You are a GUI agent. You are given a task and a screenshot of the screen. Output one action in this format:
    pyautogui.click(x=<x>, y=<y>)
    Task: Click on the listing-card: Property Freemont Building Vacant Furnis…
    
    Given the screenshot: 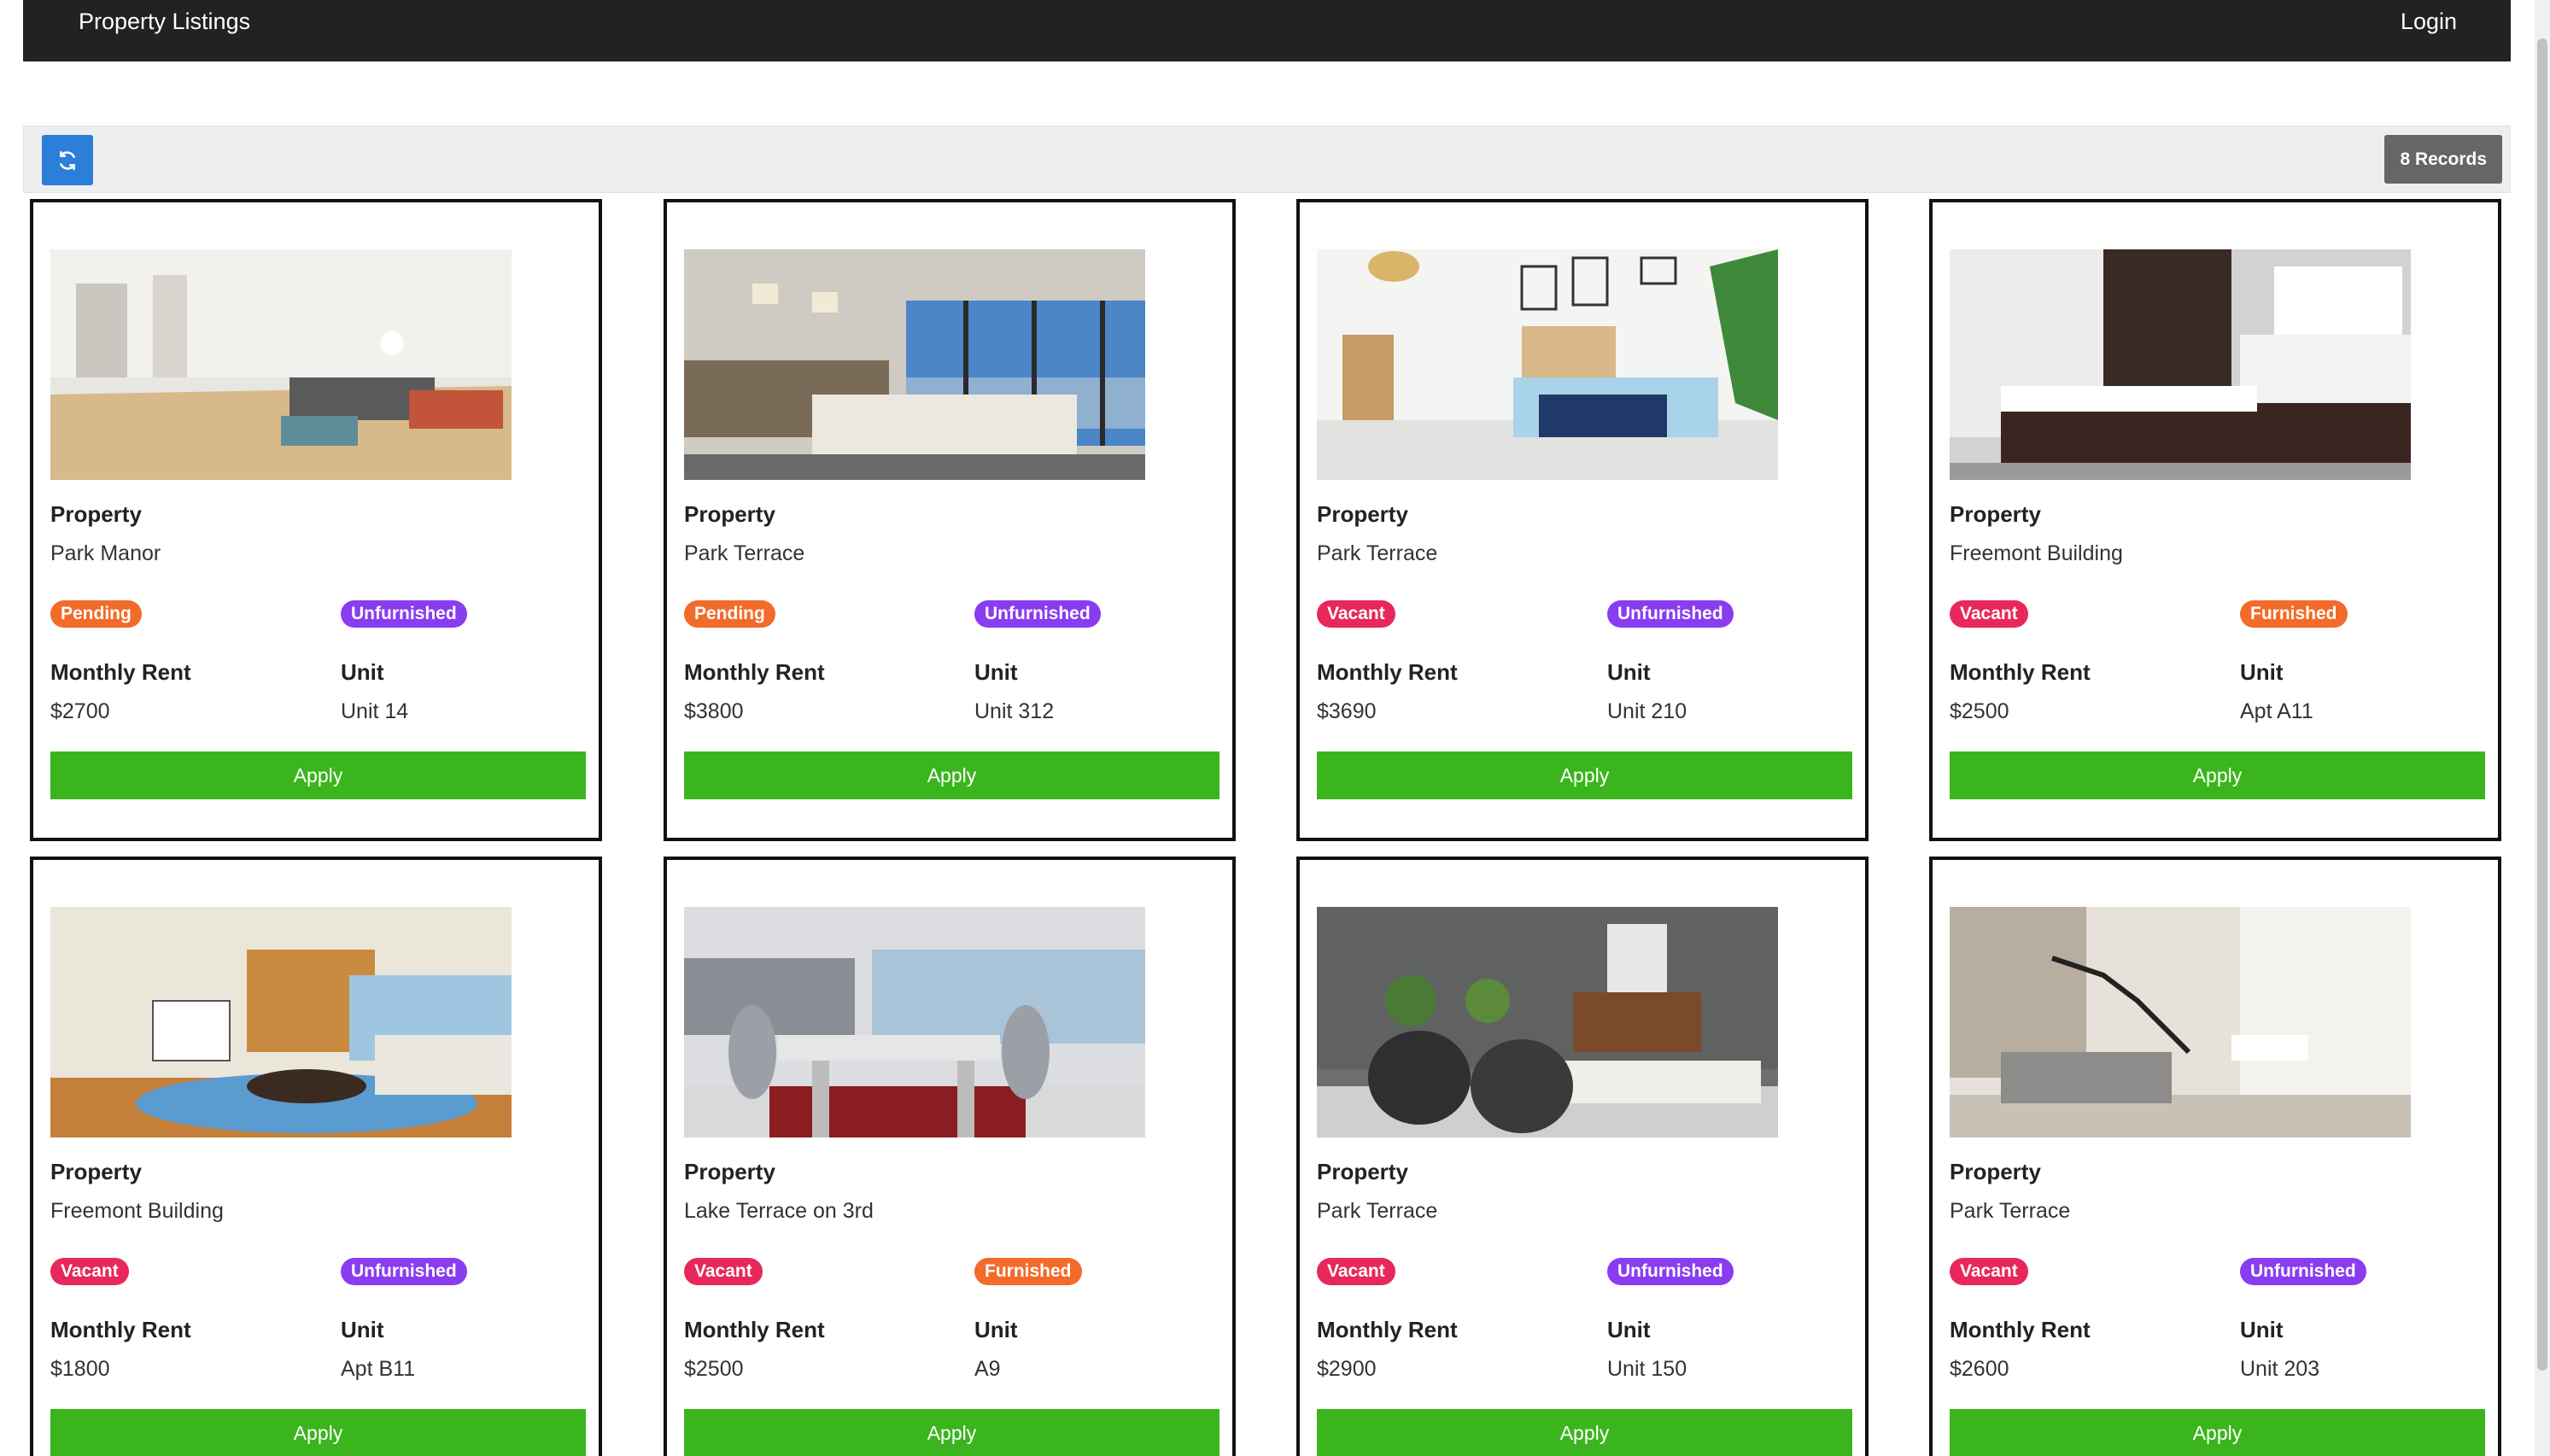 What is the action you would take?
    pyautogui.click(x=2215, y=520)
    